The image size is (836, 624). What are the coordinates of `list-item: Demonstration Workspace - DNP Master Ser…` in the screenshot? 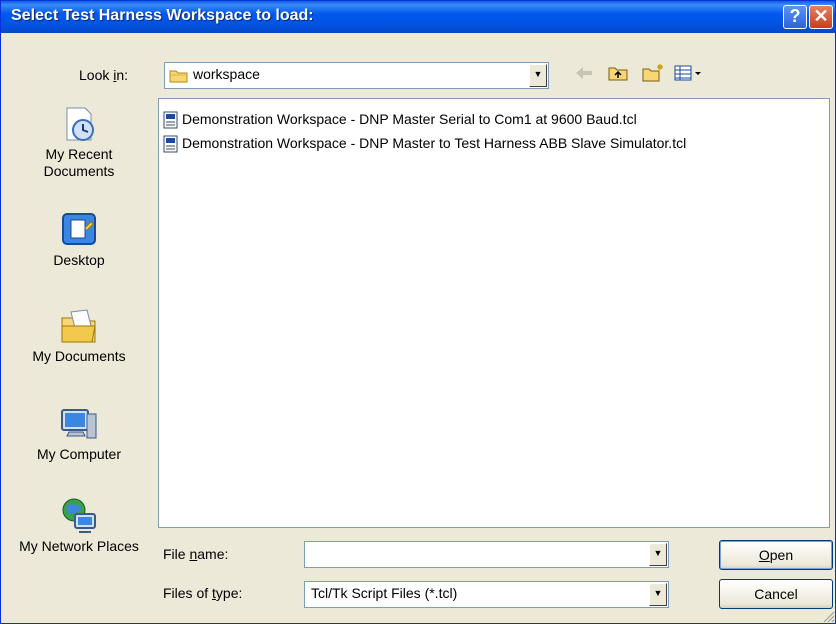 It's located at (400, 119).